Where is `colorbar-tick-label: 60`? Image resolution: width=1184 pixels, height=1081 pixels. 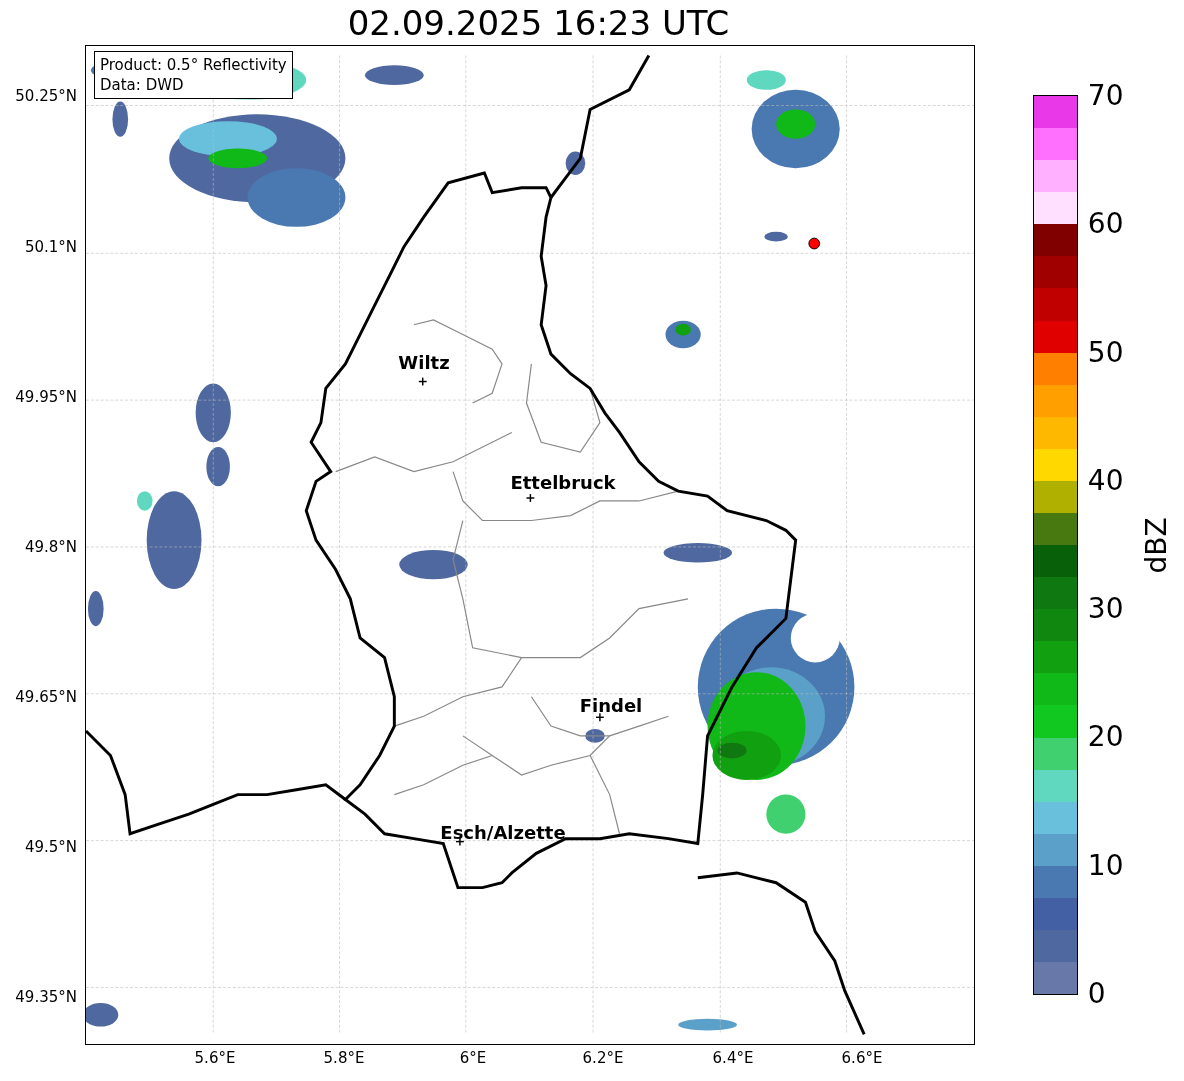
colorbar-tick-label: 60 is located at coordinates (1105, 224).